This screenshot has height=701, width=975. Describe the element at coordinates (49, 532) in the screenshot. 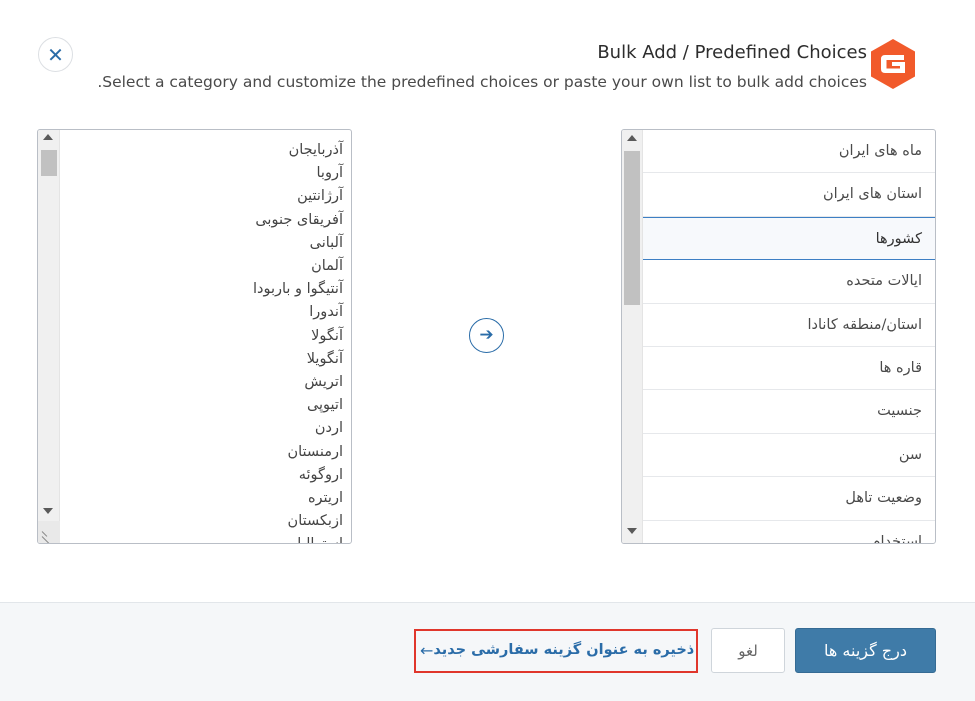

I see `resize-handle-icon` at that location.